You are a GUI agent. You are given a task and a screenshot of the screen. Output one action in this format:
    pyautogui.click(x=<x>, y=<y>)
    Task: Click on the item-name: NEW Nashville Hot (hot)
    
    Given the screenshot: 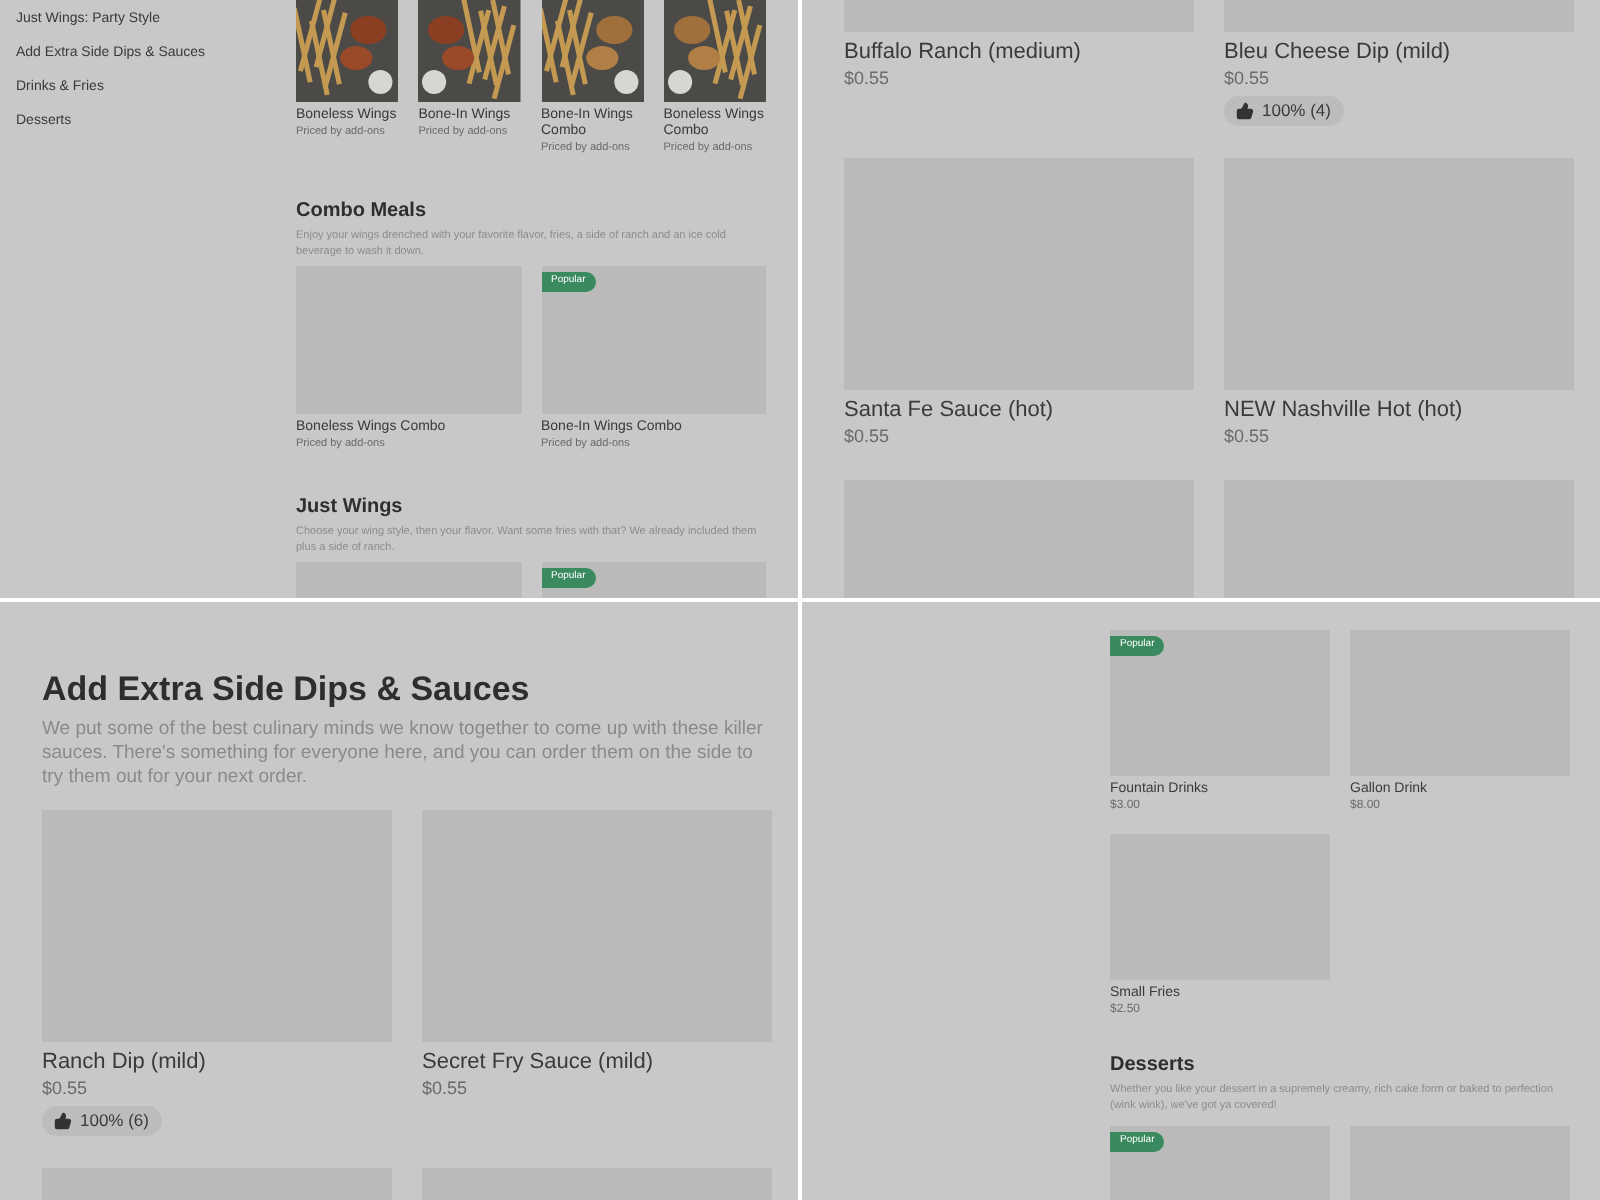 What is the action you would take?
    pyautogui.click(x=1343, y=409)
    